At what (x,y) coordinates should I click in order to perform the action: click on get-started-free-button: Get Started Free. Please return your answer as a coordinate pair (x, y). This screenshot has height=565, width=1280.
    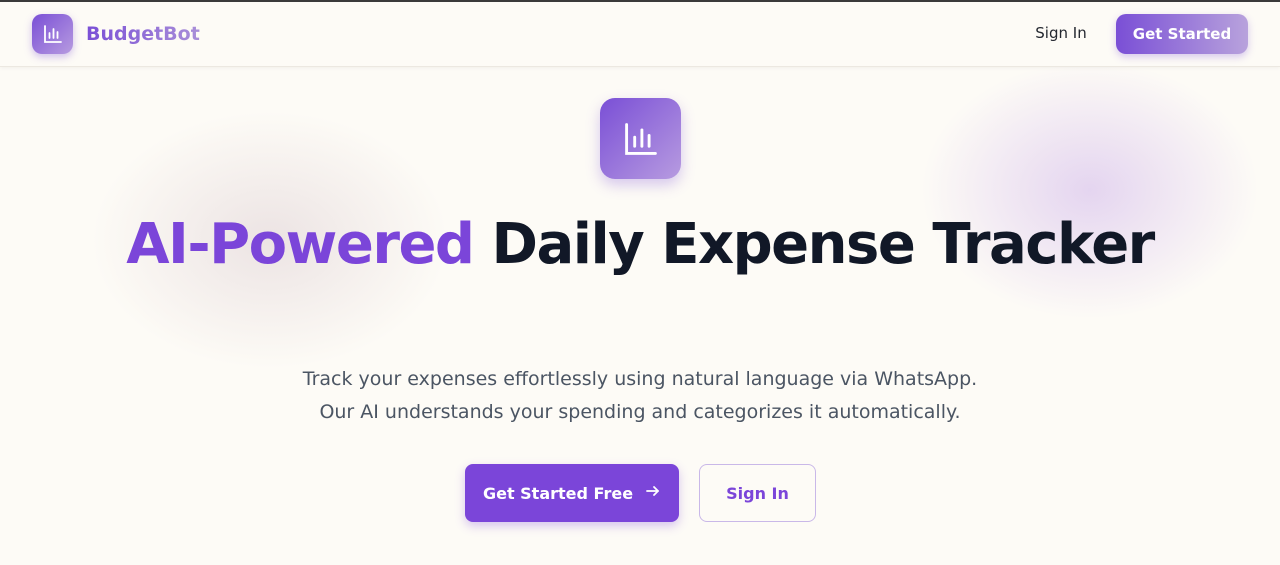
    Looking at the image, I should click on (572, 493).